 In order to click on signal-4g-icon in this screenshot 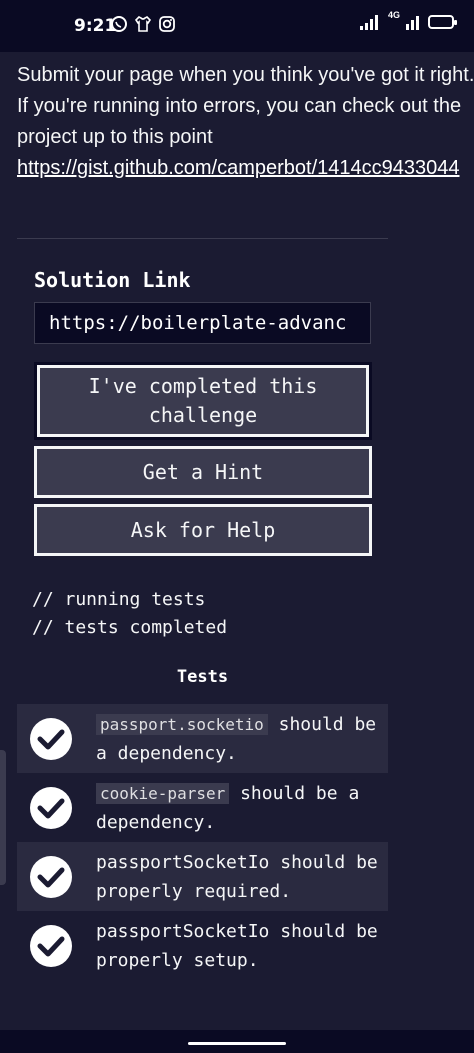, I will do `click(412, 23)`.